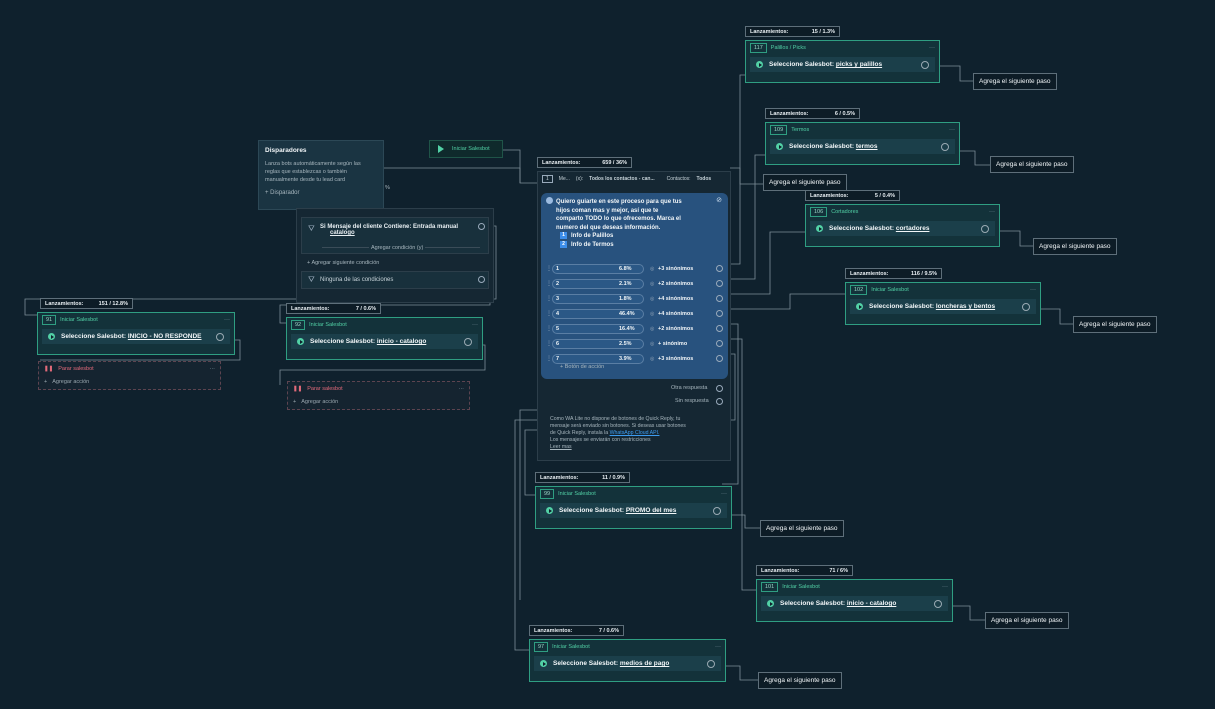 The height and width of the screenshot is (709, 1215). Describe the element at coordinates (719, 401) in the screenshot. I see `no-answer-port` at that location.